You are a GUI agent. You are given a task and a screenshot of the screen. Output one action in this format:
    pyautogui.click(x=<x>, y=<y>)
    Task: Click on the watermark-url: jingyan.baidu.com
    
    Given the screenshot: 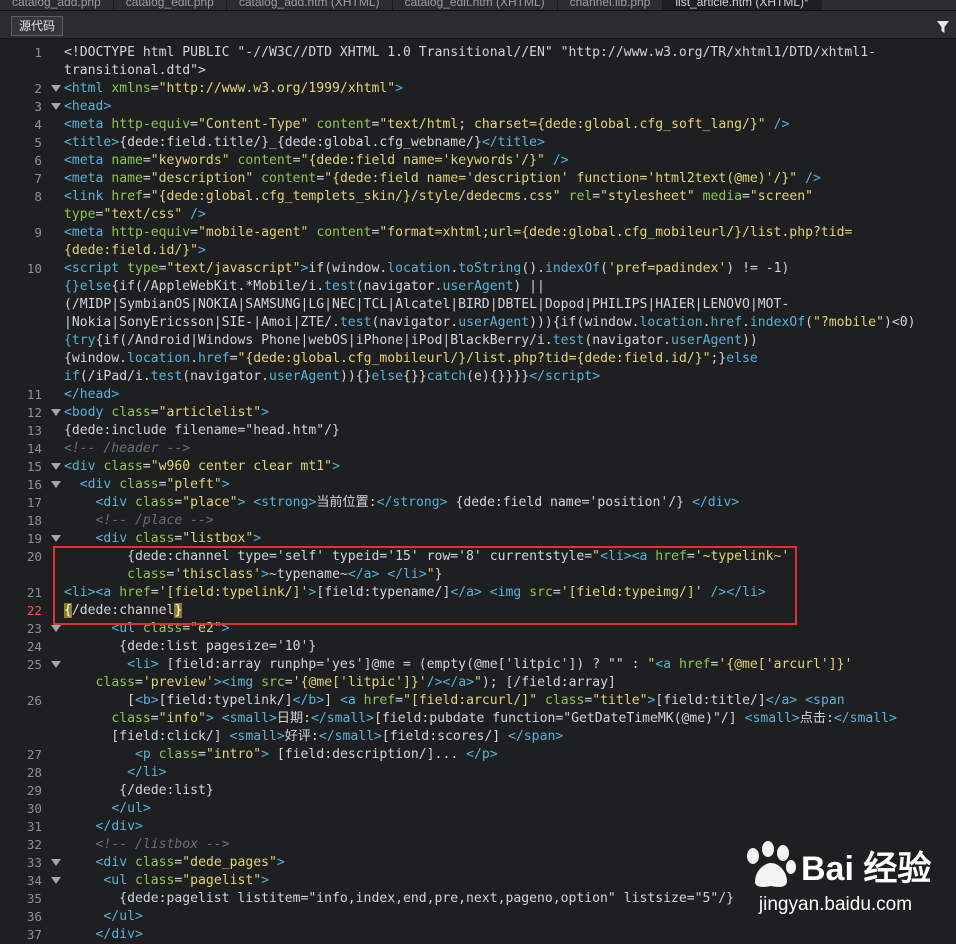 What is the action you would take?
    pyautogui.click(x=835, y=904)
    